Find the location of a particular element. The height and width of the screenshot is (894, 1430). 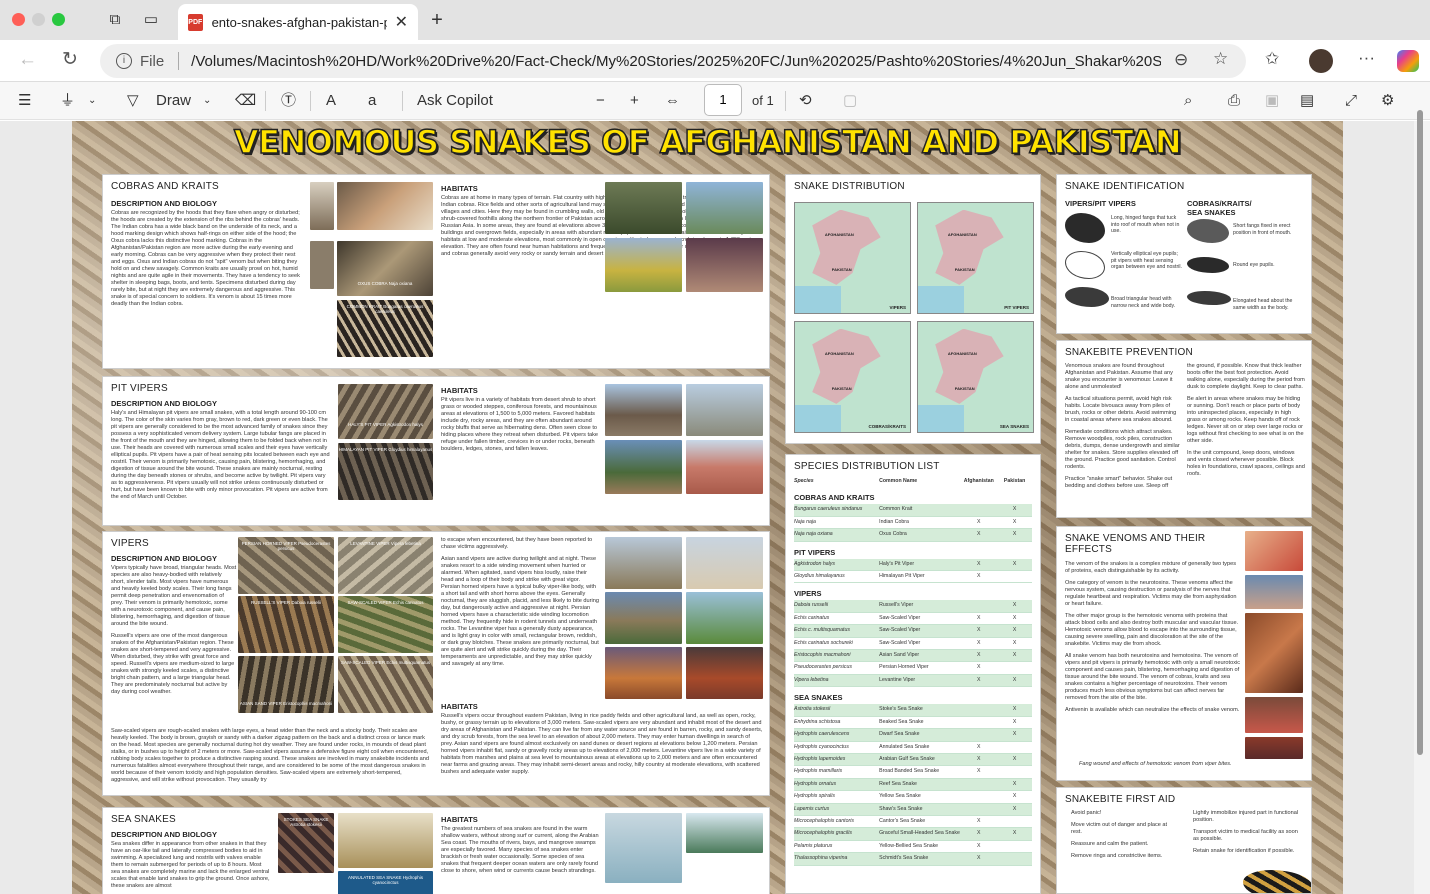

cobra-head-illustration is located at coordinates (1209, 298).